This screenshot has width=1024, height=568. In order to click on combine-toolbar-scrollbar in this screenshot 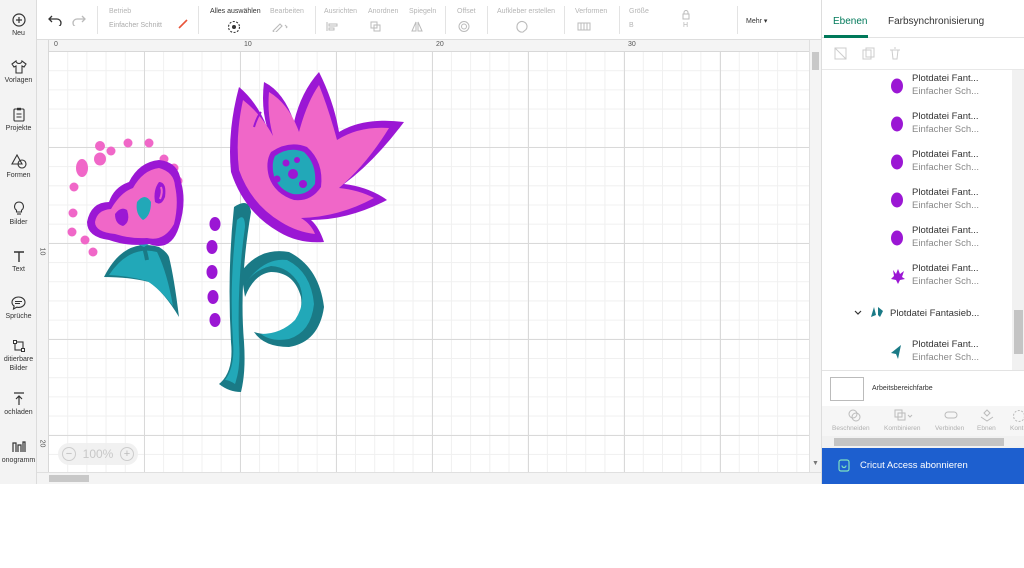, I will do `click(923, 442)`.